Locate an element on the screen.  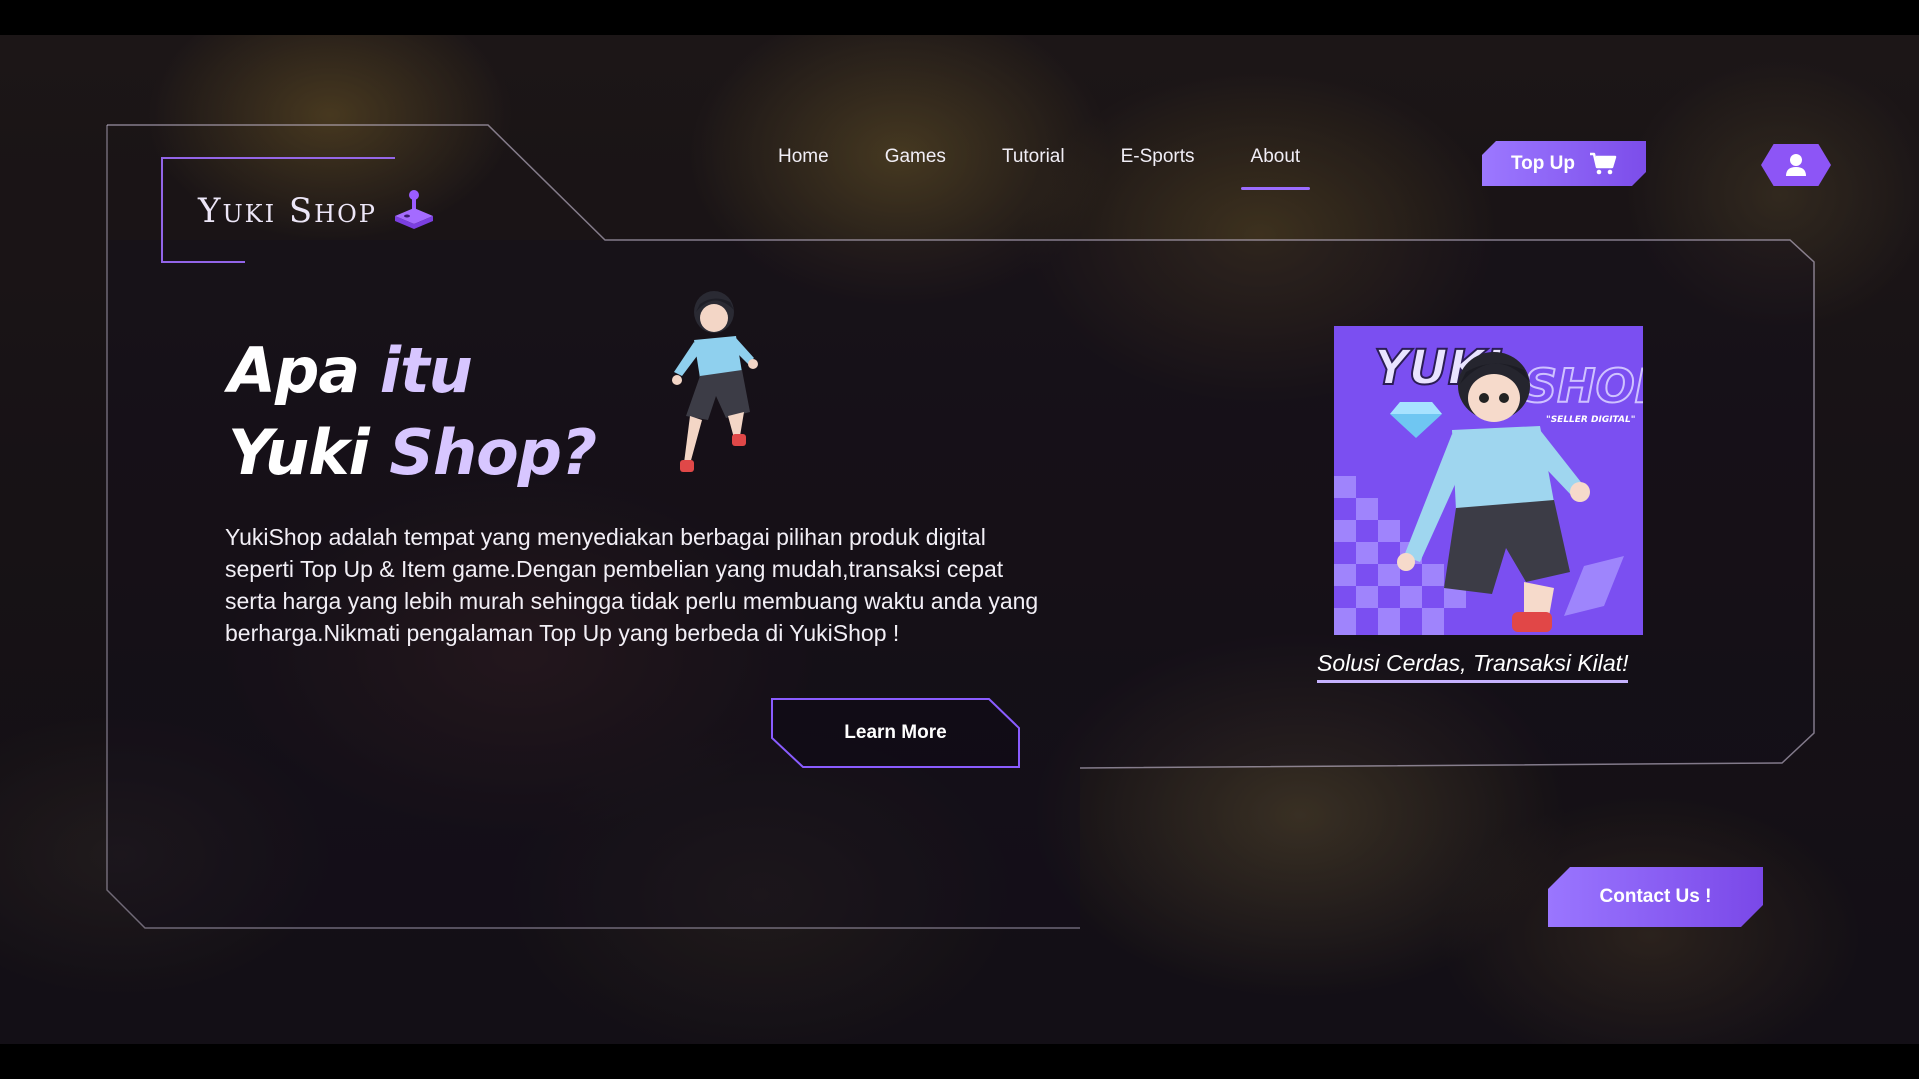
user-icon is located at coordinates (1796, 165).